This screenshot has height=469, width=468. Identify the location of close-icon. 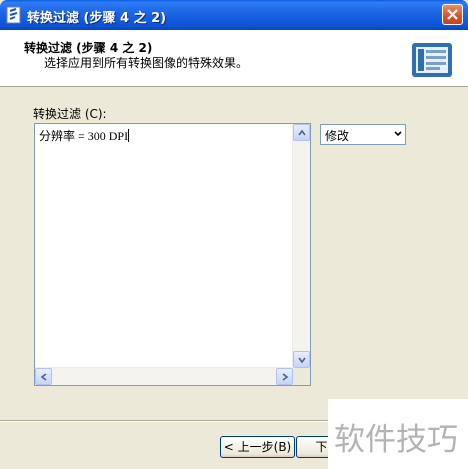
(452, 14).